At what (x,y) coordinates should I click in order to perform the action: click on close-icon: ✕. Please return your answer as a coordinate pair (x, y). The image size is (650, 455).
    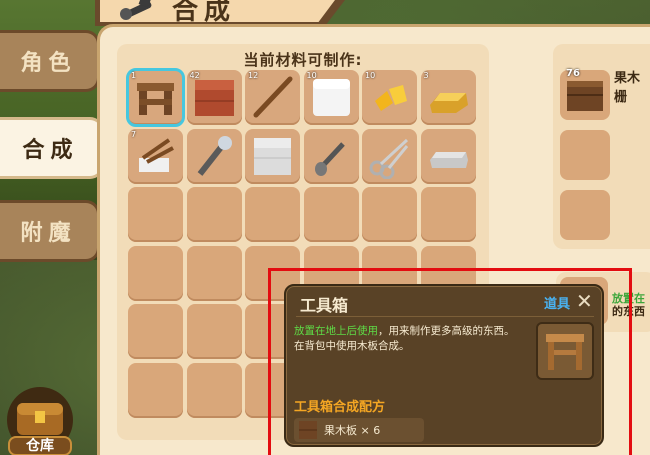
    Looking at the image, I should click on (584, 301).